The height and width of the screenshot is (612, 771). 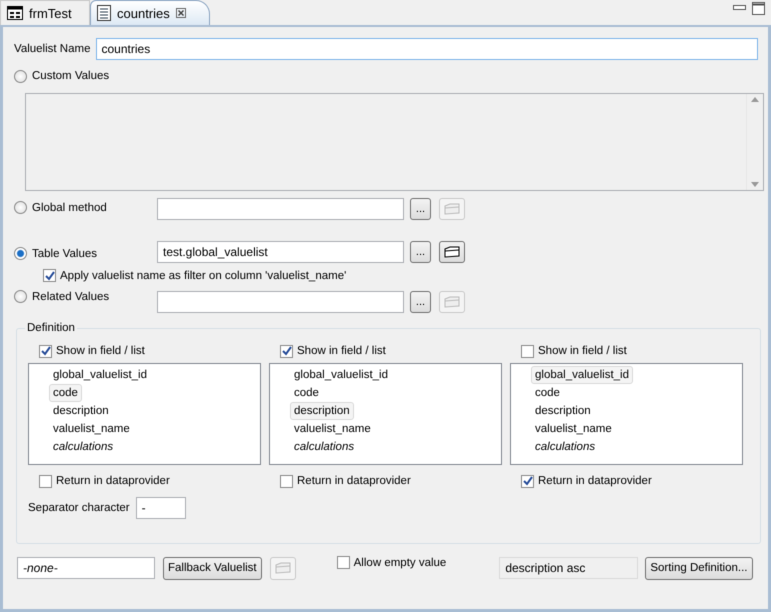 I want to click on maximize-icon, so click(x=758, y=8).